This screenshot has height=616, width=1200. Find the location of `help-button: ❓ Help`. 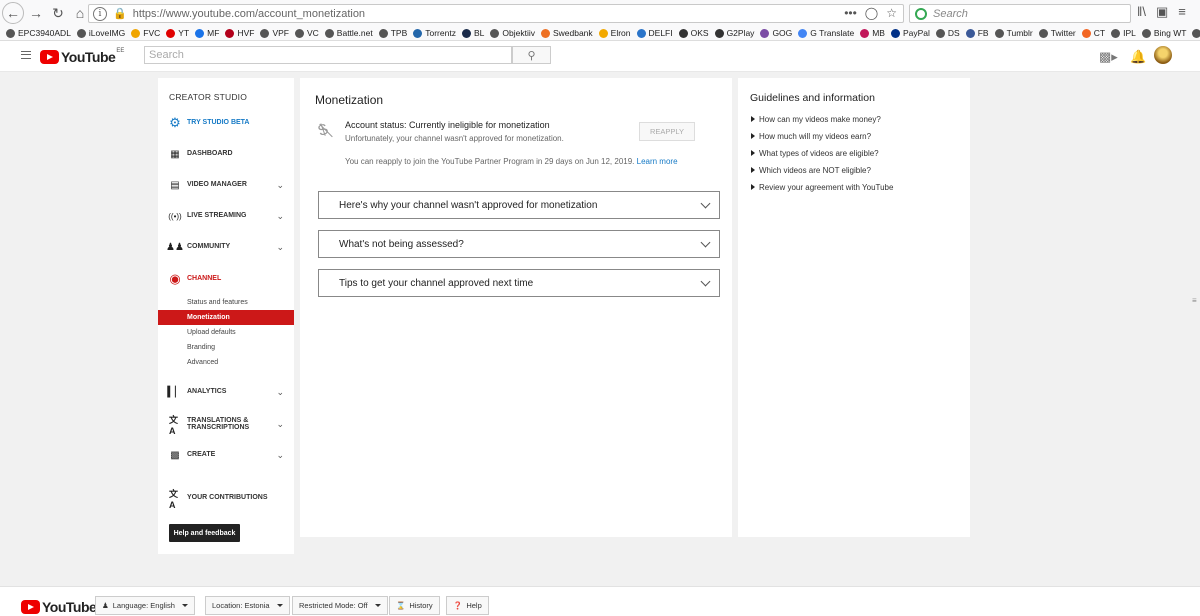

help-button: ❓ Help is located at coordinates (467, 605).